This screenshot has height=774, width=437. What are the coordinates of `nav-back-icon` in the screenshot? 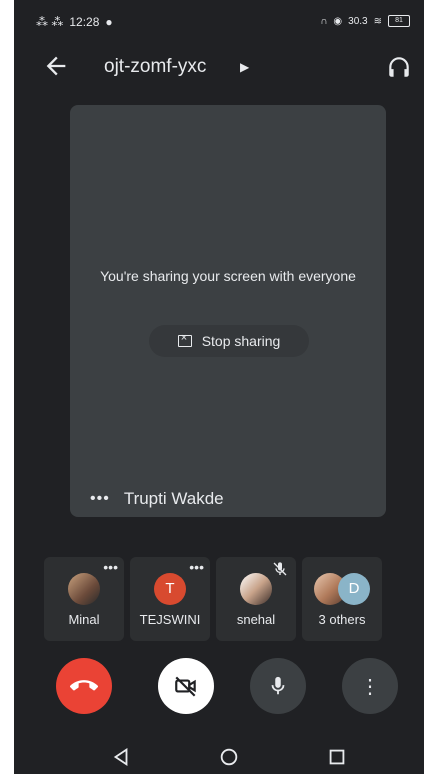 It's located at (121, 757).